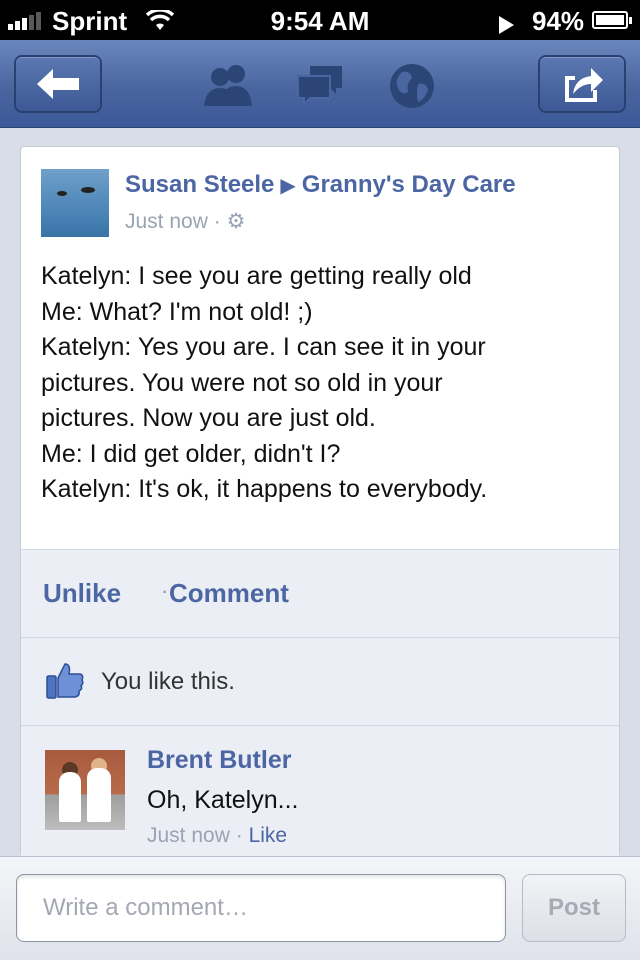  I want to click on comment-timestamp: Just now, so click(188, 835).